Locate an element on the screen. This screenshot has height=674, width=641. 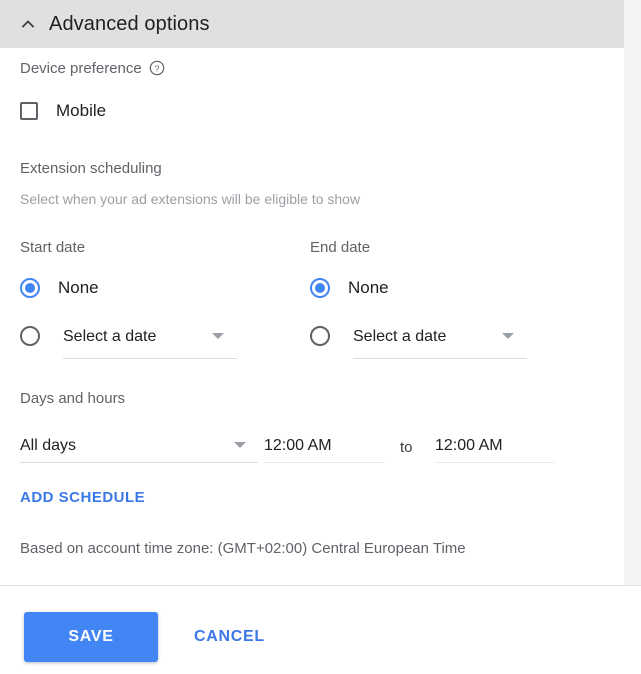
start-date-select-radio-row is located at coordinates (30, 336).